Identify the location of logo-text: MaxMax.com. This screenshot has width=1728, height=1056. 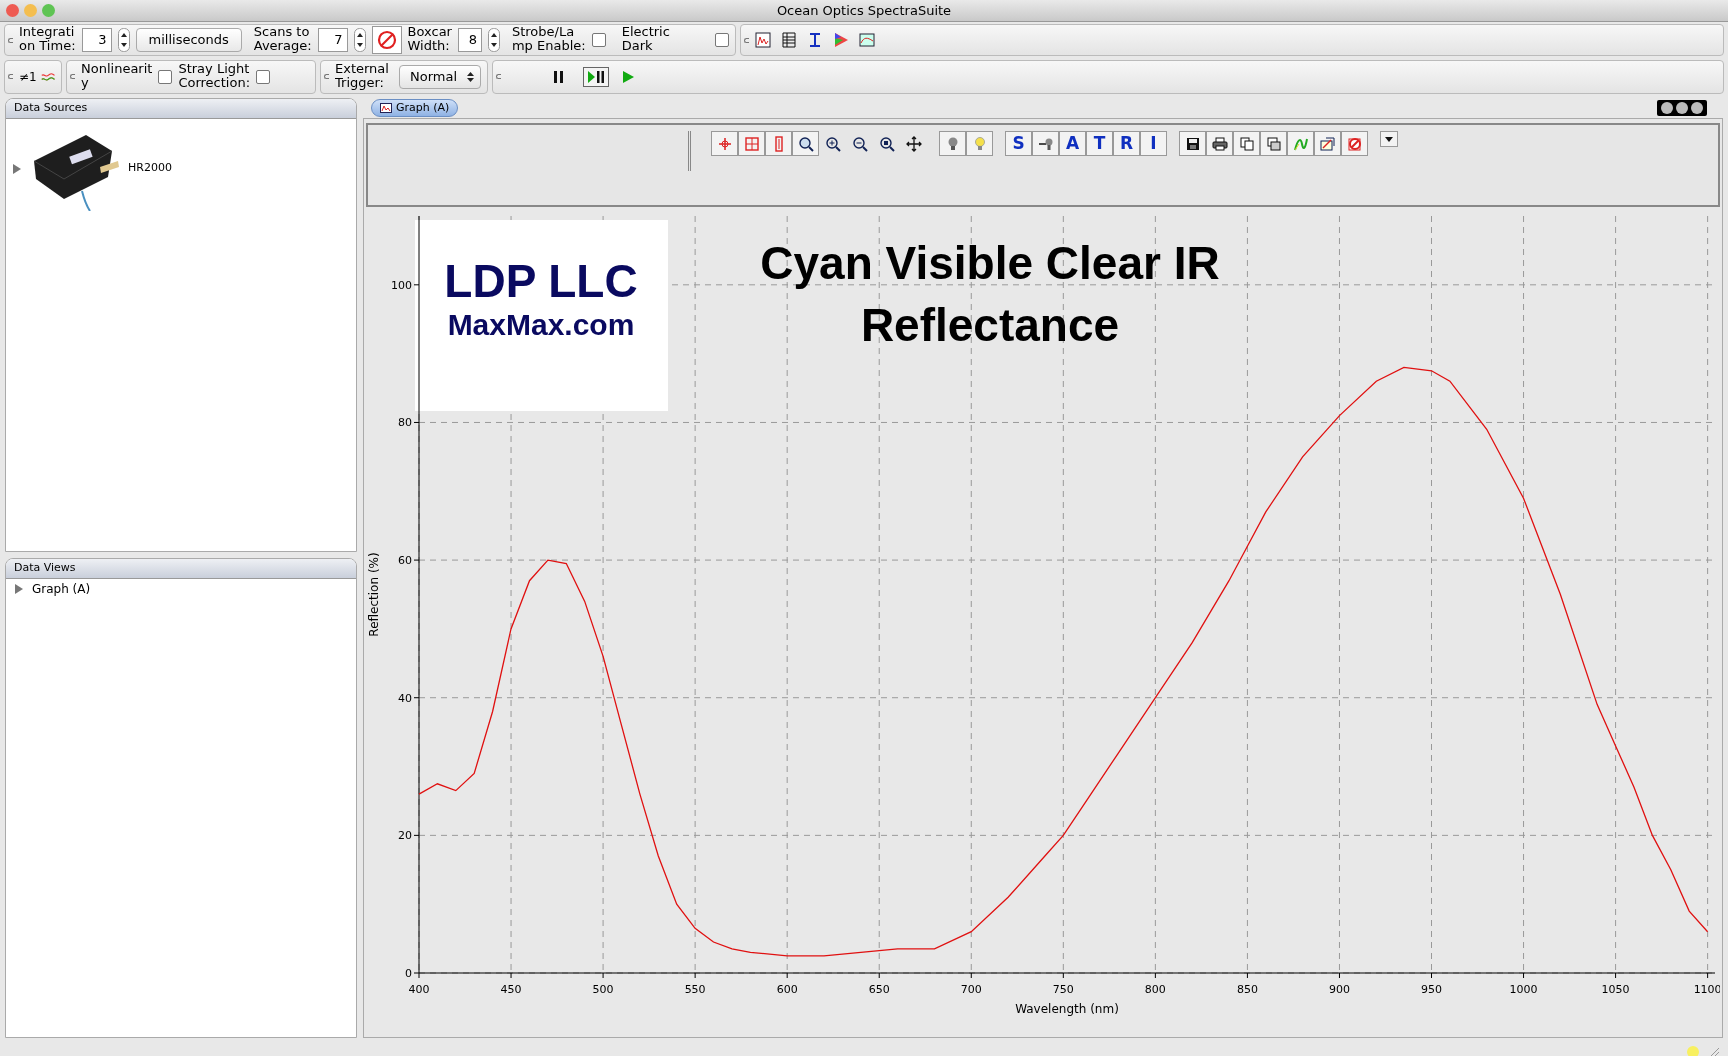
(541, 324).